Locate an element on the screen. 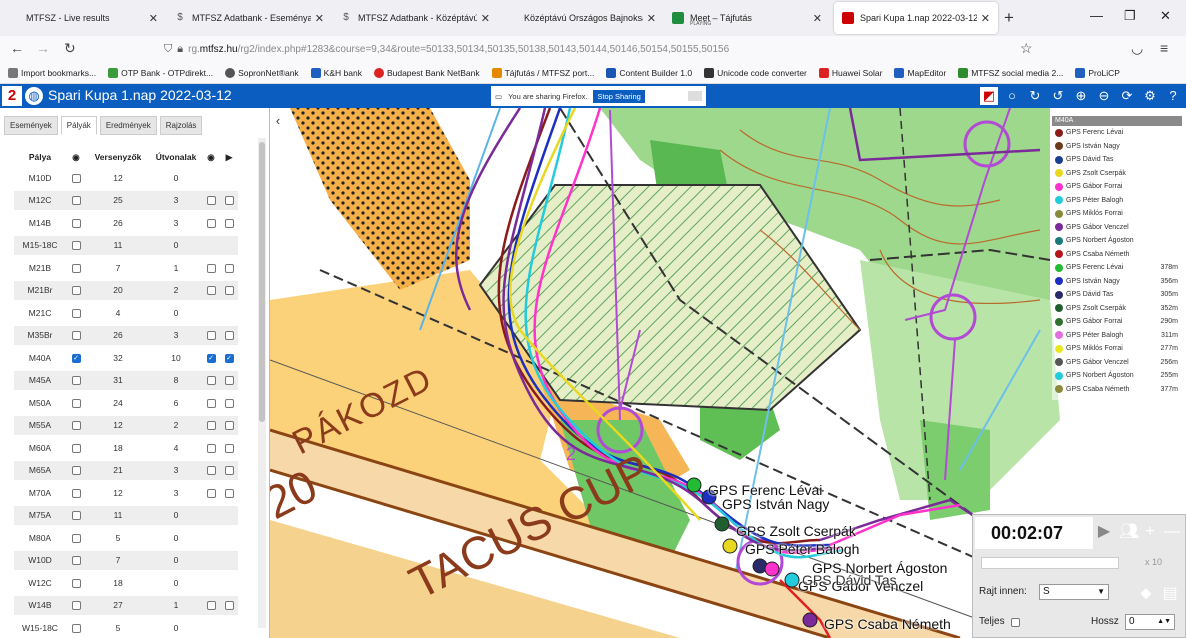 This screenshot has width=1186, height=638. table-row: M21B 7 1 is located at coordinates (126, 268).